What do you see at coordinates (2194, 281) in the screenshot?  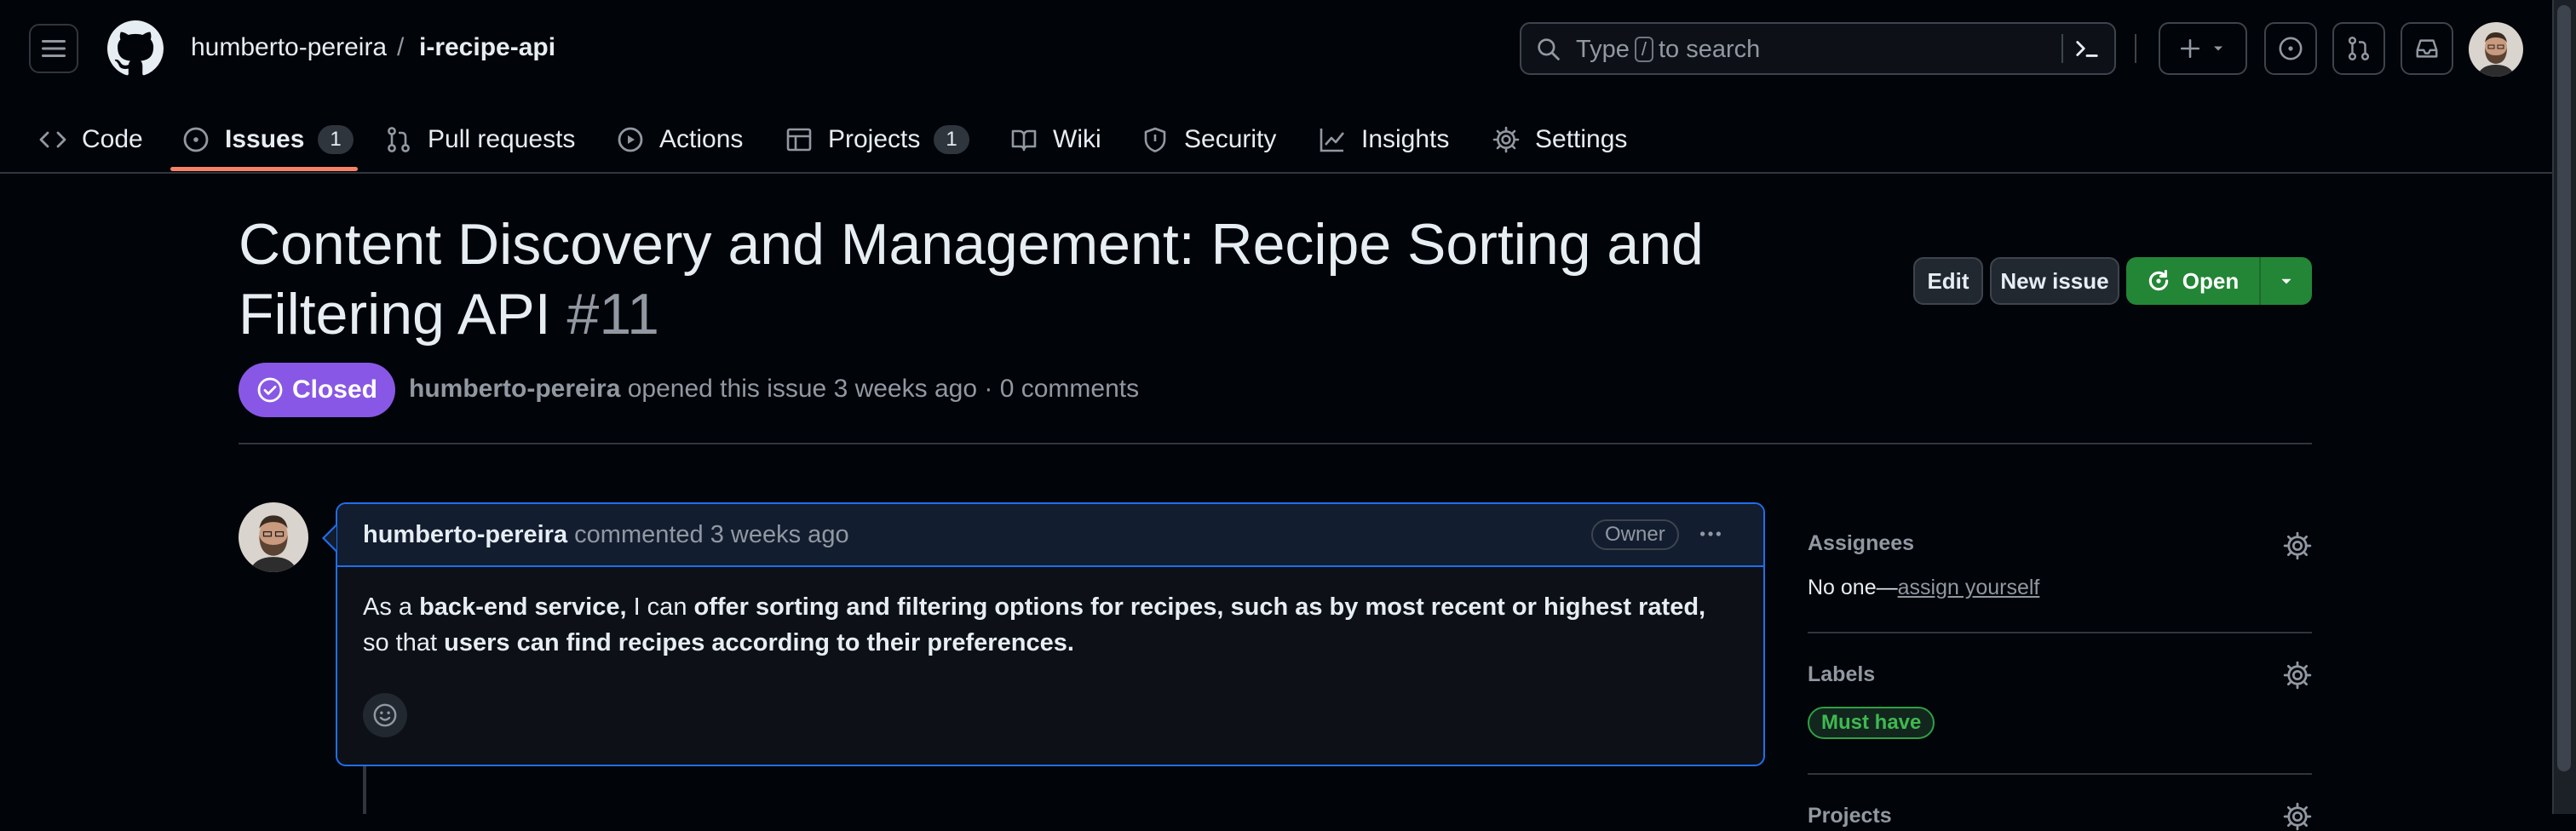 I see `open-button: Open` at bounding box center [2194, 281].